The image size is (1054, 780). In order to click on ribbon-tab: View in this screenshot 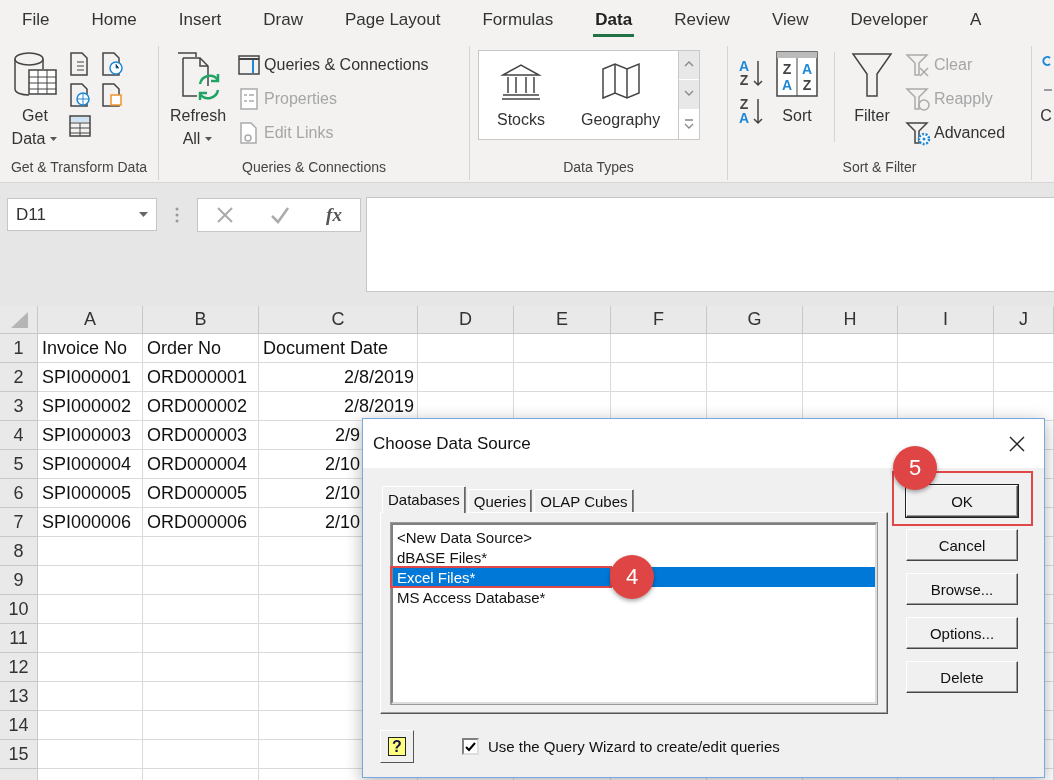, I will do `click(790, 20)`.